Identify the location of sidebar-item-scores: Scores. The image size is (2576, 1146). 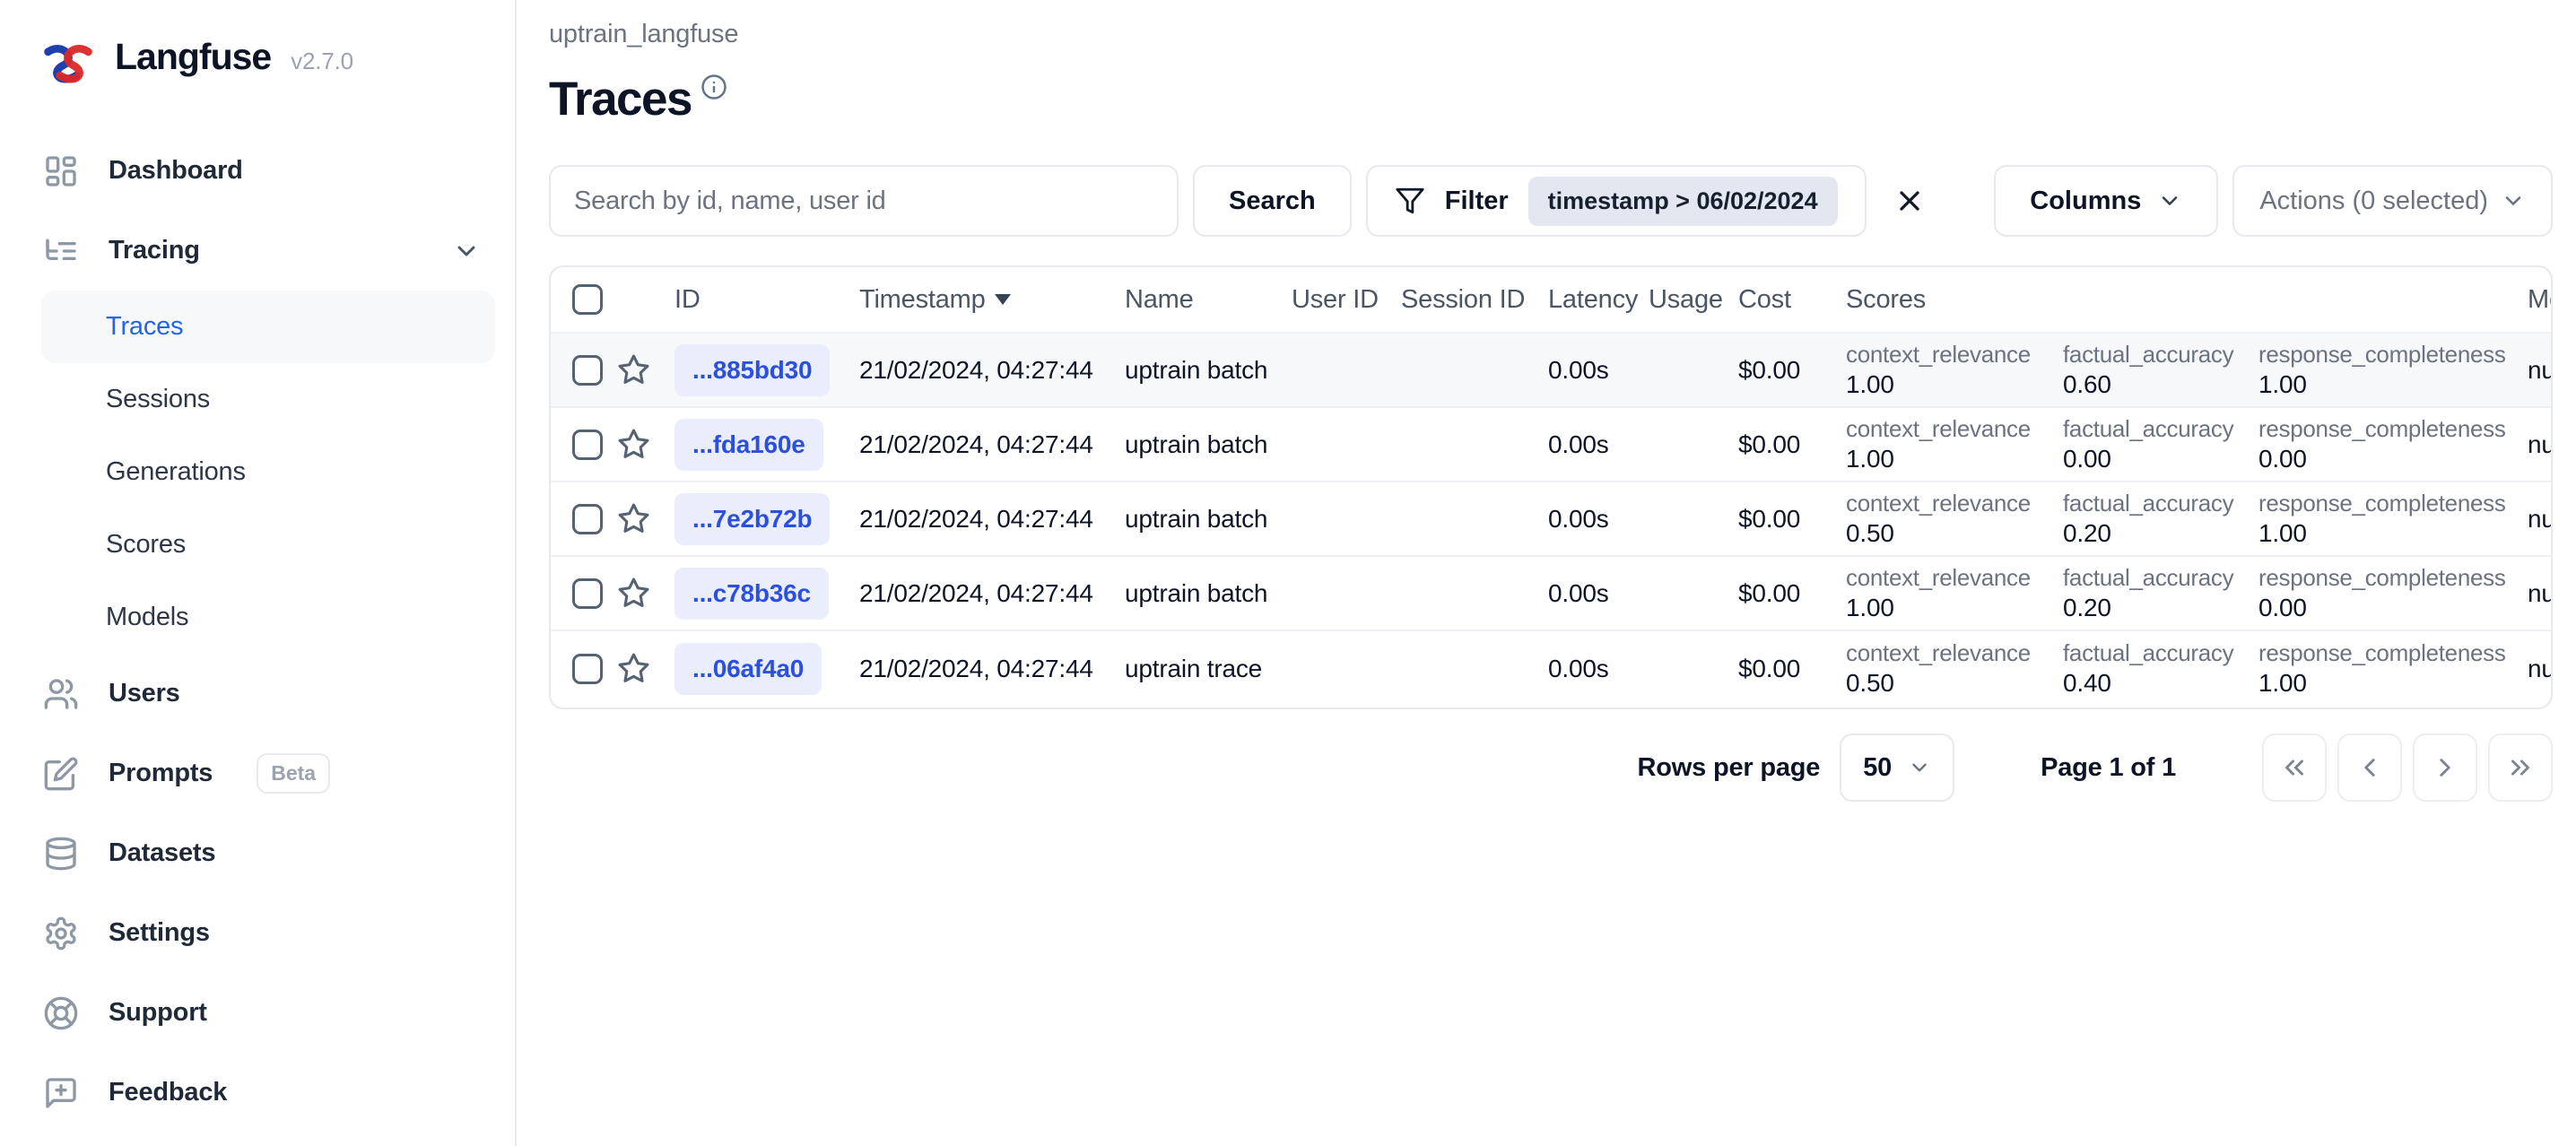
(268, 544).